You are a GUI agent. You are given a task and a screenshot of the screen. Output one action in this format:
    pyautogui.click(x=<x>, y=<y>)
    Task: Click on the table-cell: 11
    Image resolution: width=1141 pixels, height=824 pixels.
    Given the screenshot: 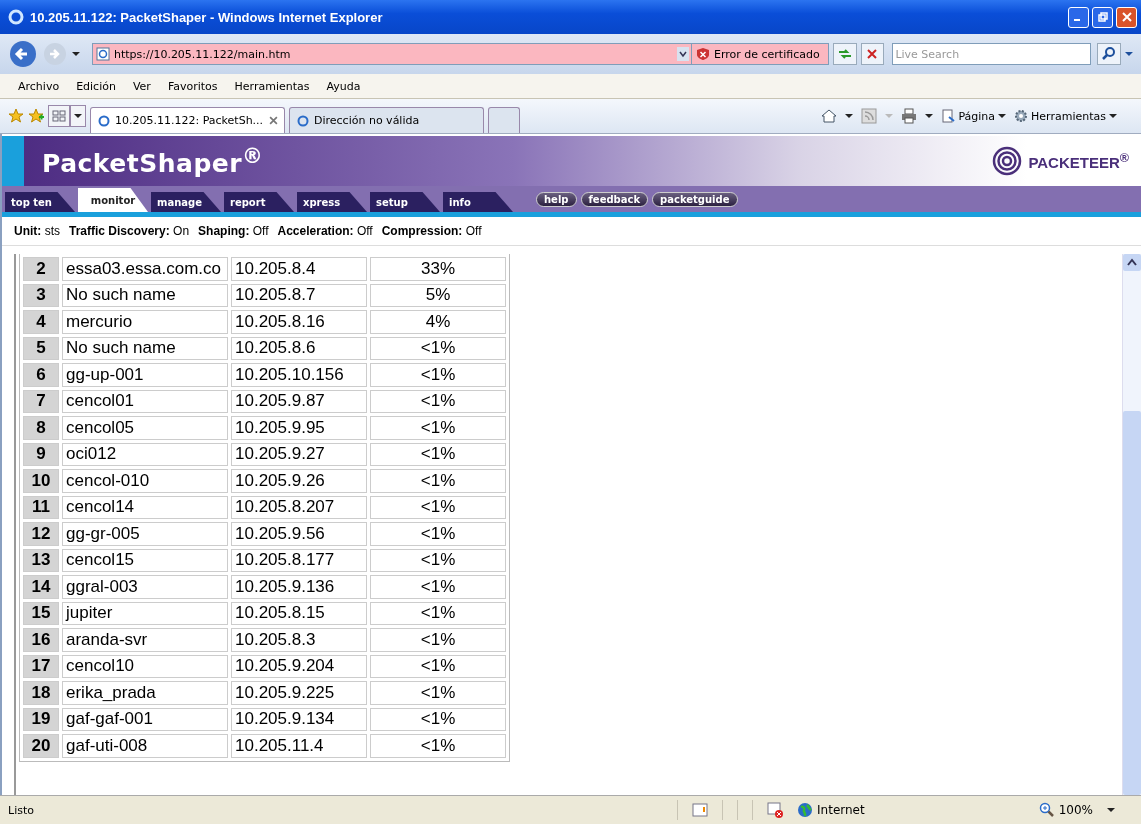 What is the action you would take?
    pyautogui.click(x=41, y=507)
    